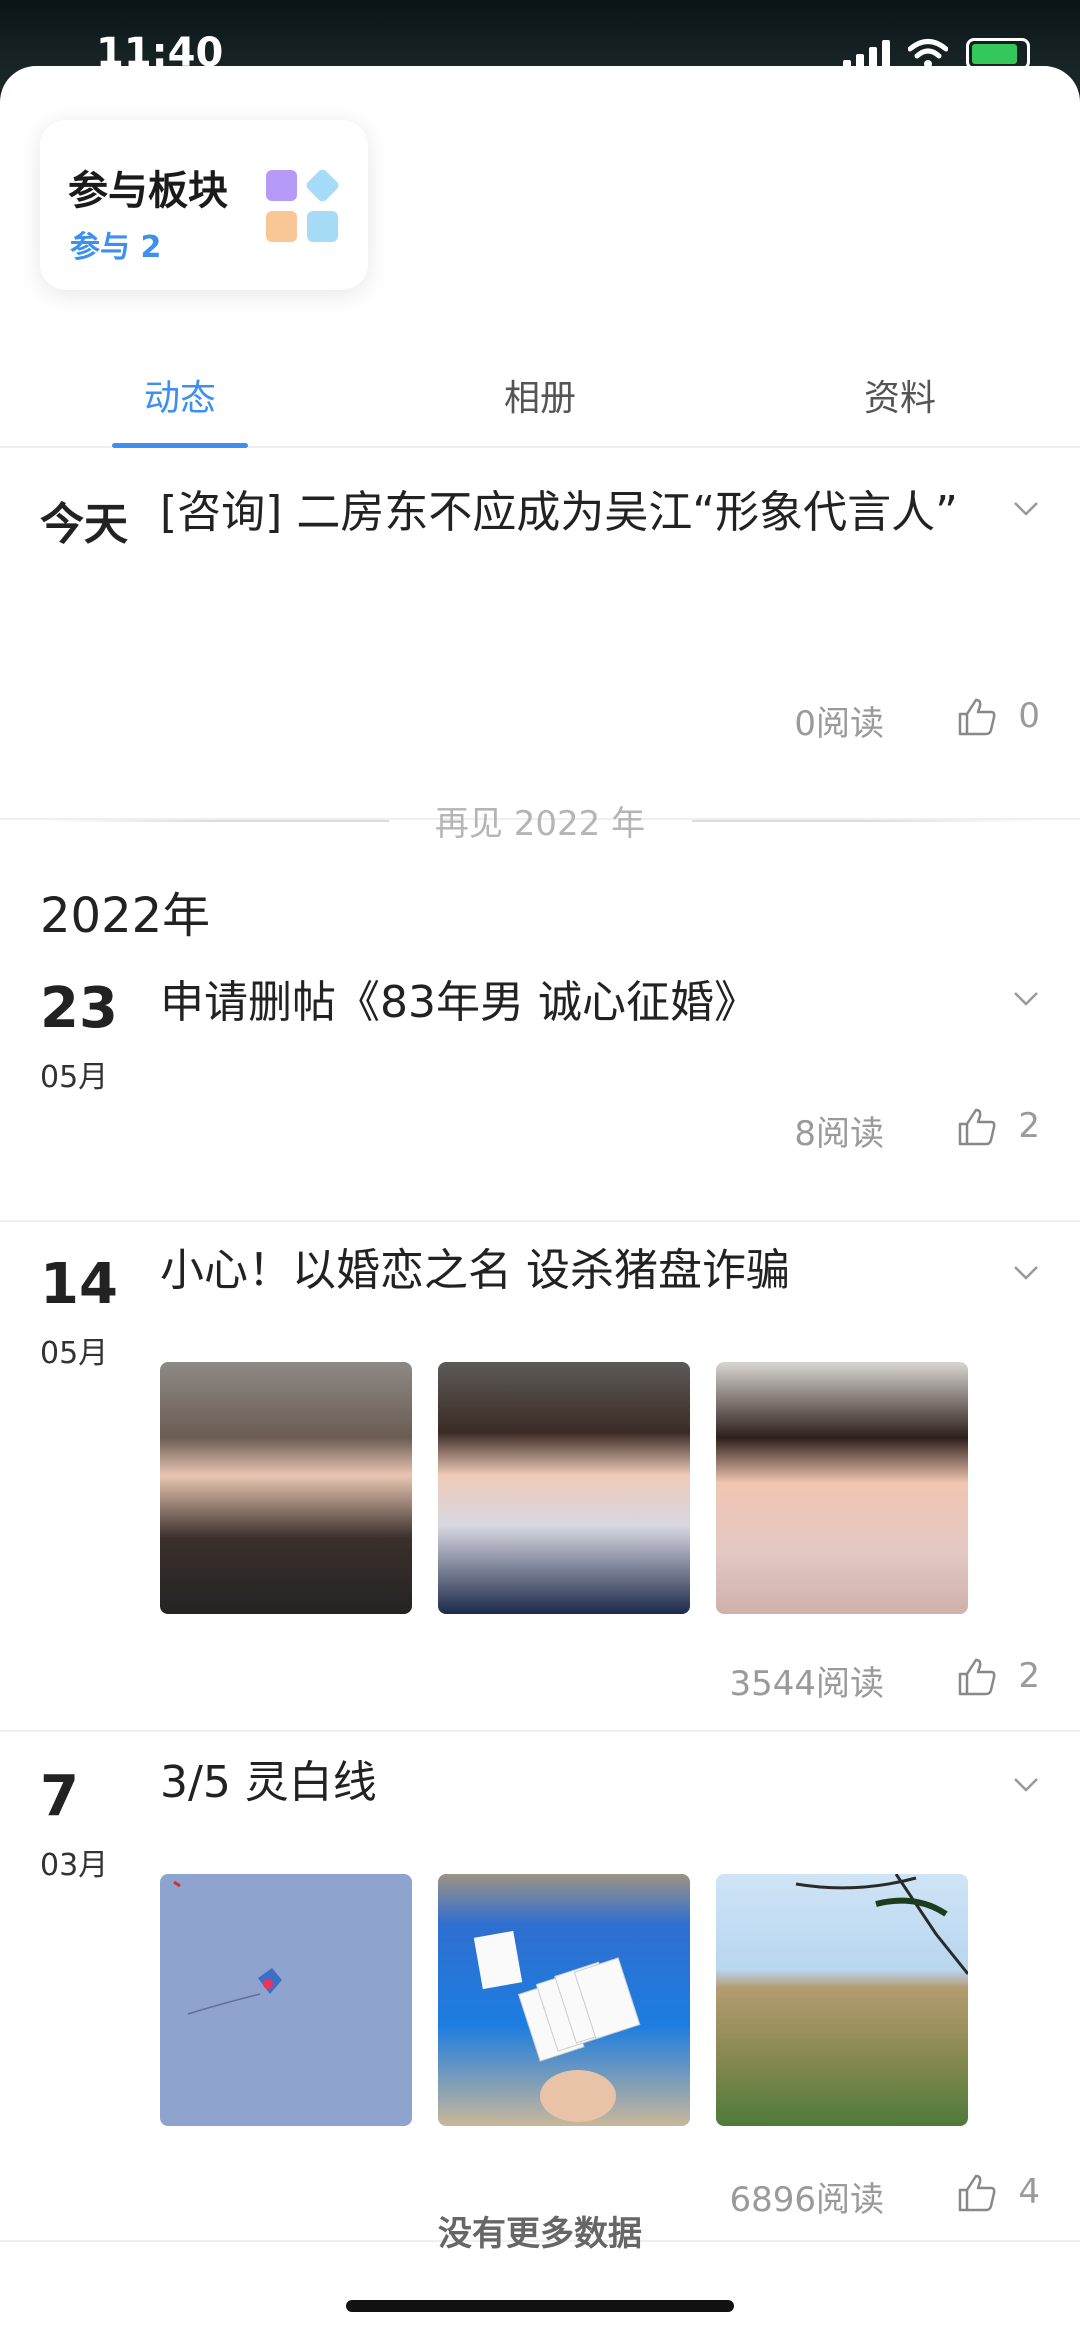  Describe the element at coordinates (540, 2306) in the screenshot. I see `home-indicator` at that location.